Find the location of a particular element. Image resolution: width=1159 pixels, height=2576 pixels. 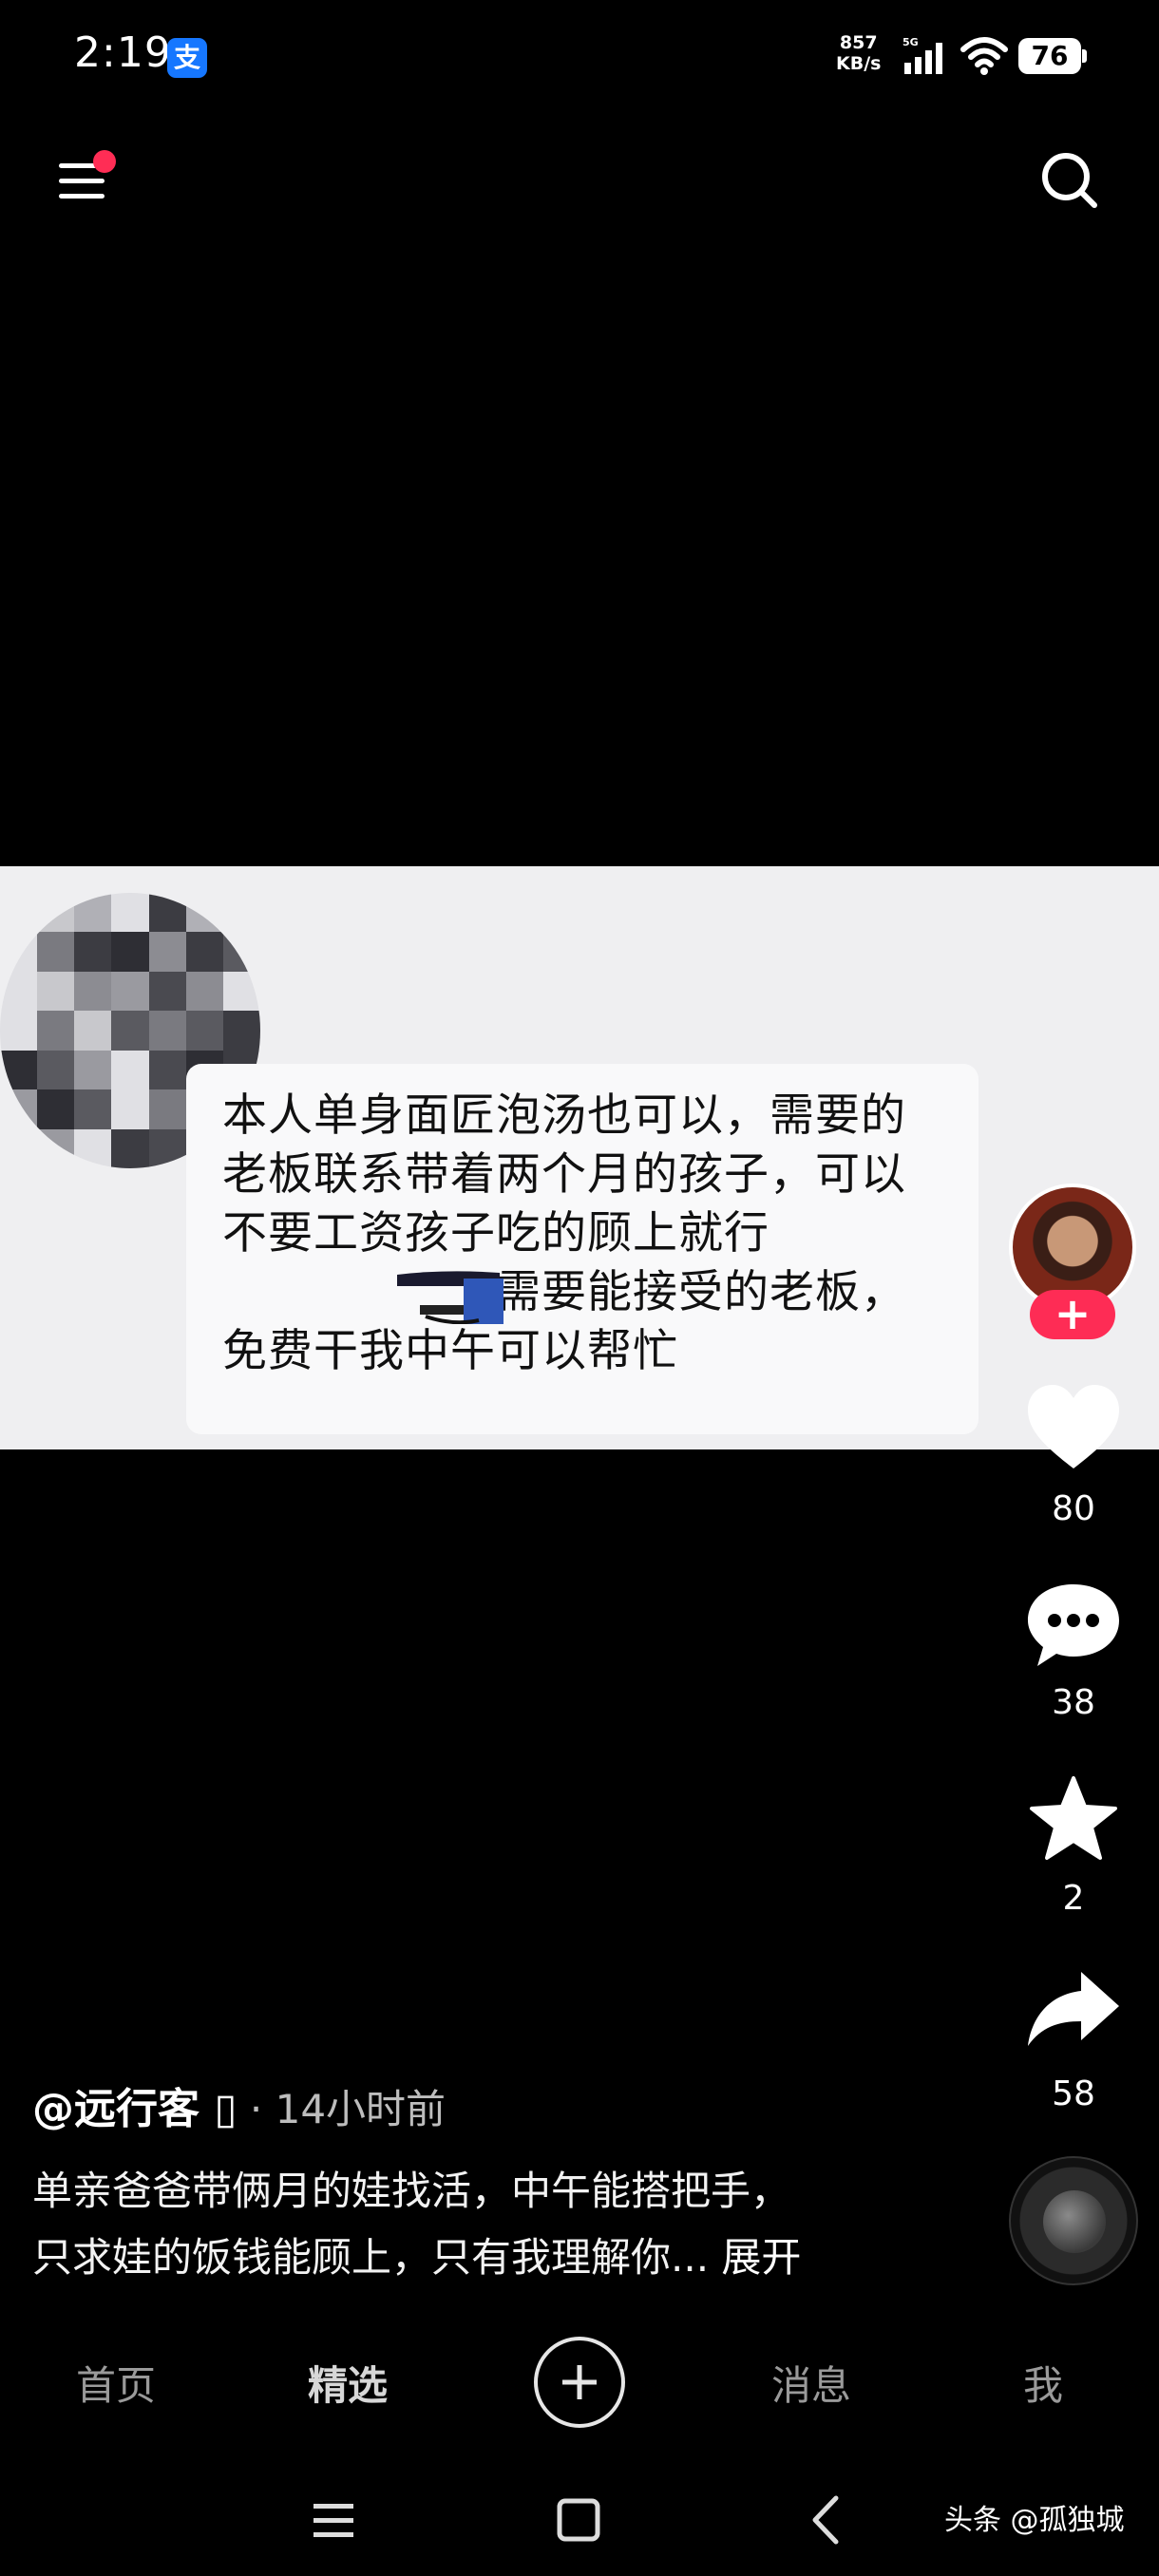

status-bar: 2:19 支 857 KB/s 5G 76 is located at coordinates (579, 57).